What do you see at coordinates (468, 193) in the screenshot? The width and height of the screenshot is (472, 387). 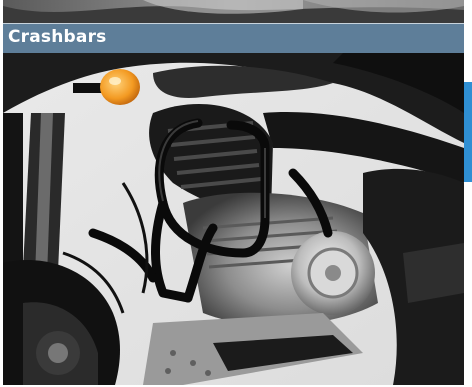 I see `right-margin` at bounding box center [468, 193].